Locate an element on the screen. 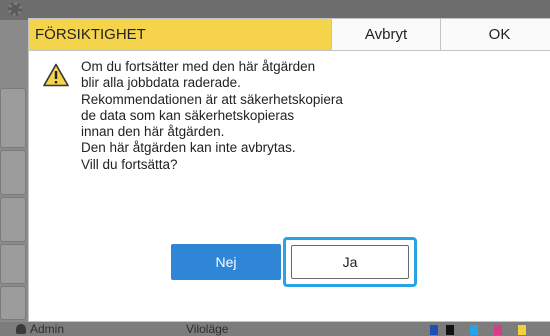  yes-button: Ja is located at coordinates (350, 262).